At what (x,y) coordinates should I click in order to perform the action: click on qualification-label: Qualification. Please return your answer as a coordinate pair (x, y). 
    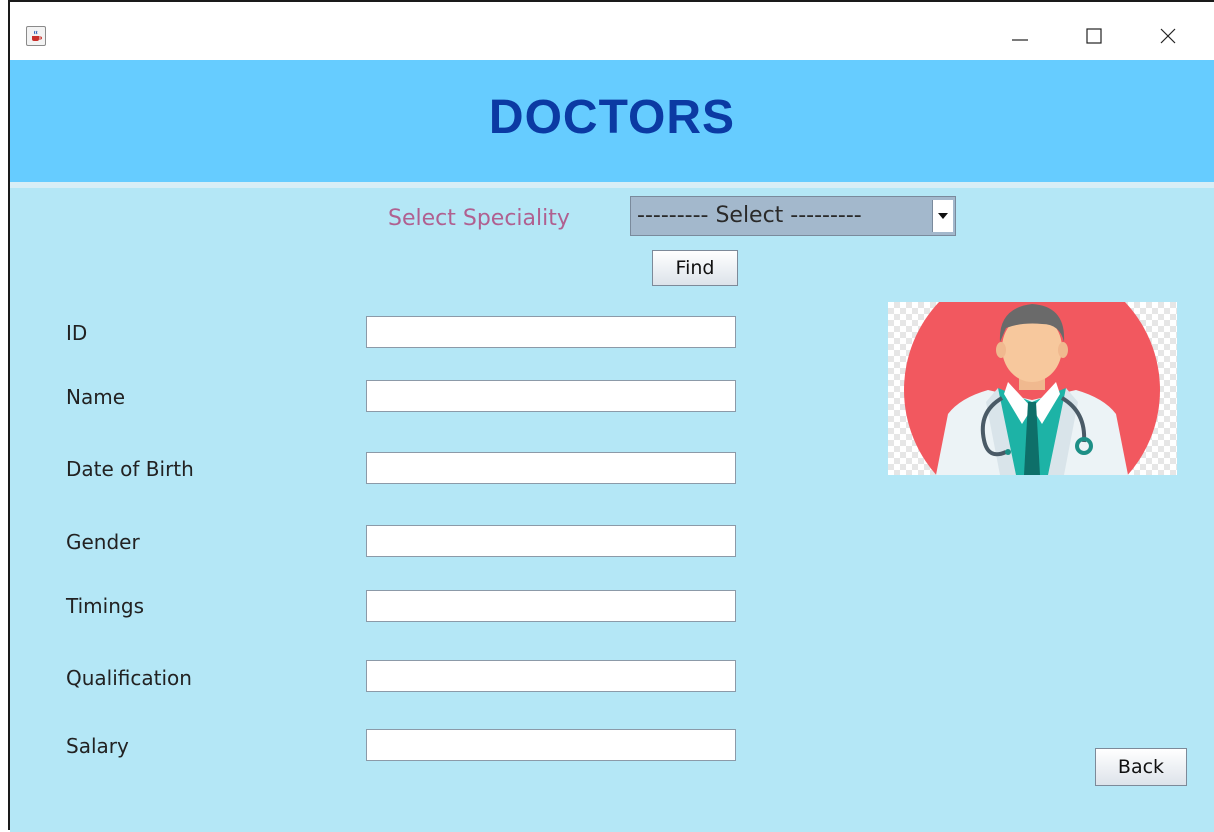
    Looking at the image, I should click on (129, 678).